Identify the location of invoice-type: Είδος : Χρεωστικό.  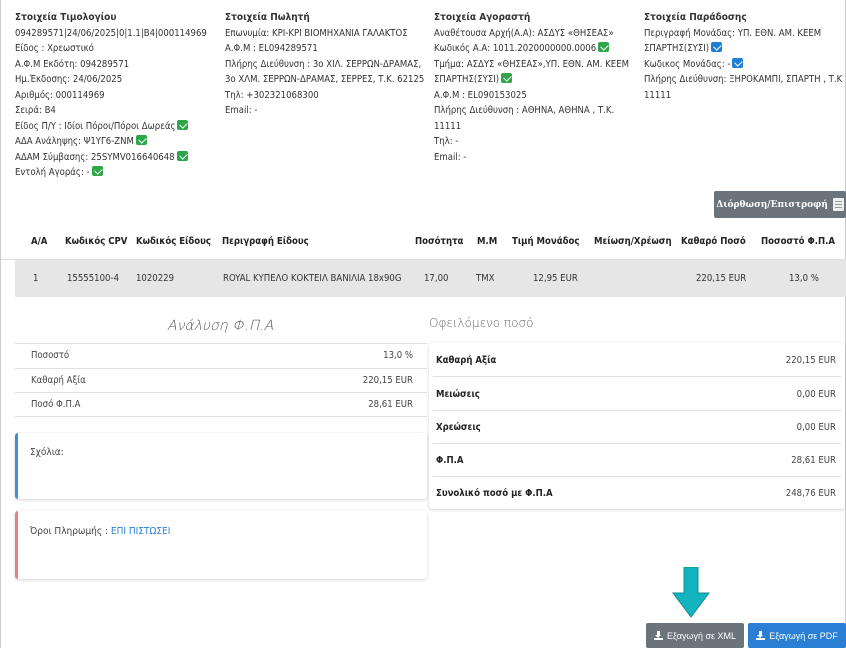
(54, 48).